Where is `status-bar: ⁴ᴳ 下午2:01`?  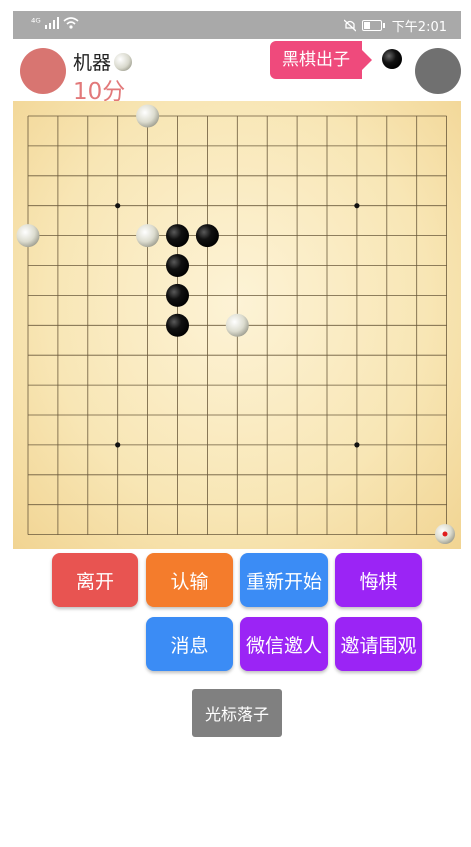 status-bar: ⁴ᴳ 下午2:01 is located at coordinates (237, 25).